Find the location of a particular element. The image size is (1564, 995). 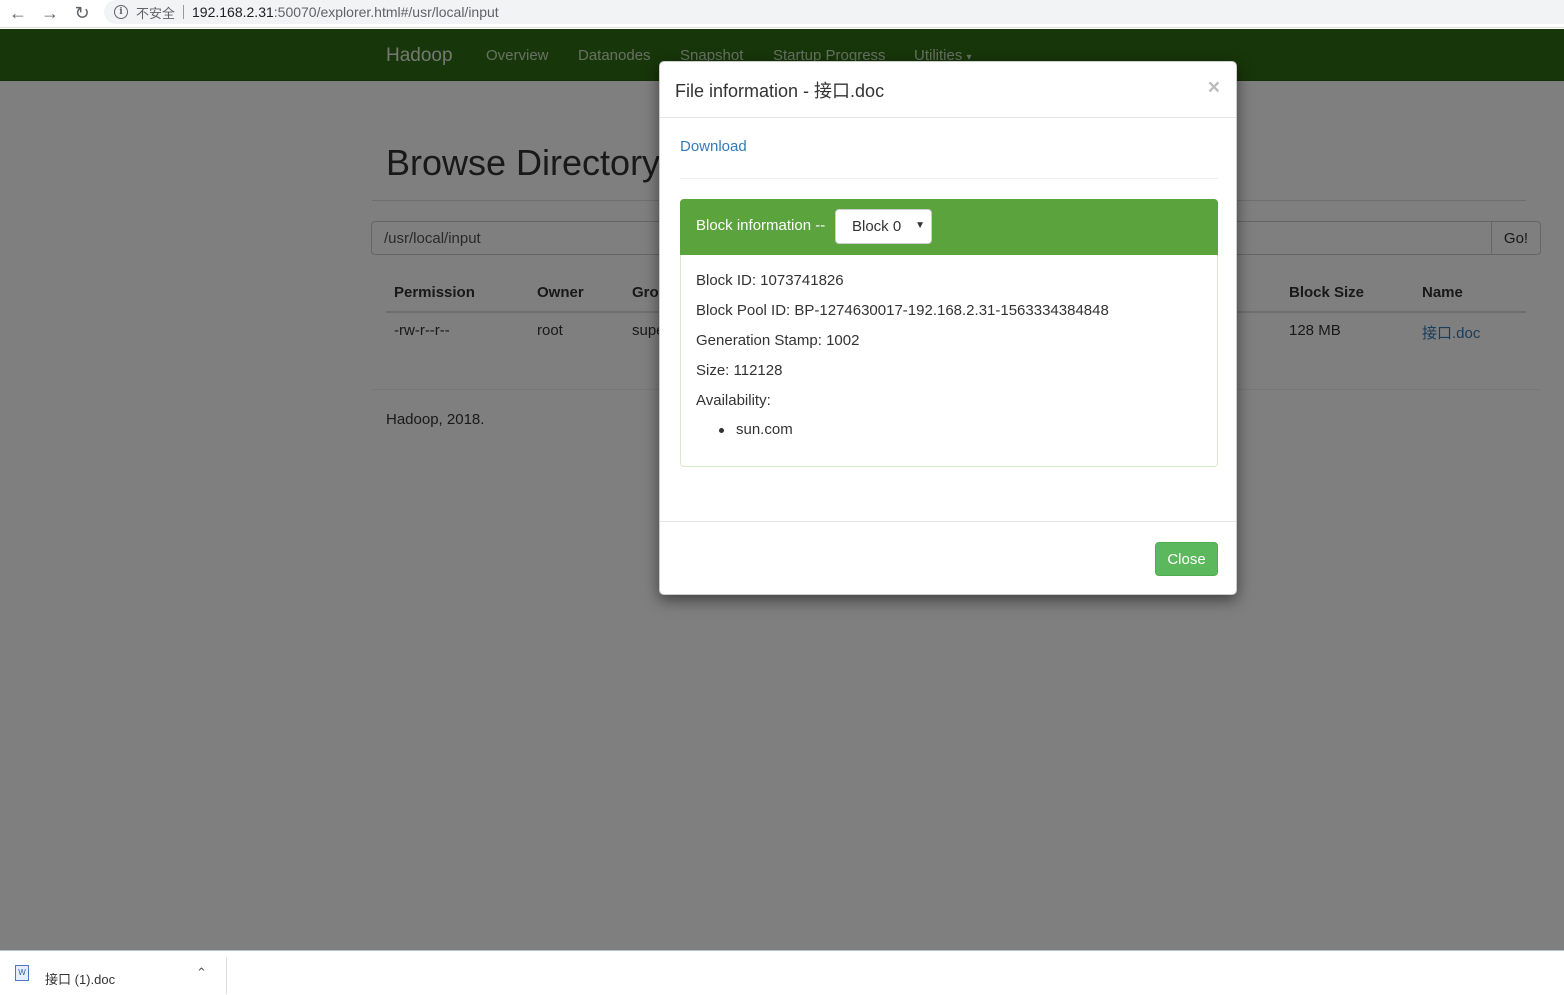

insecure-label: 不安全 is located at coordinates (156, 13).